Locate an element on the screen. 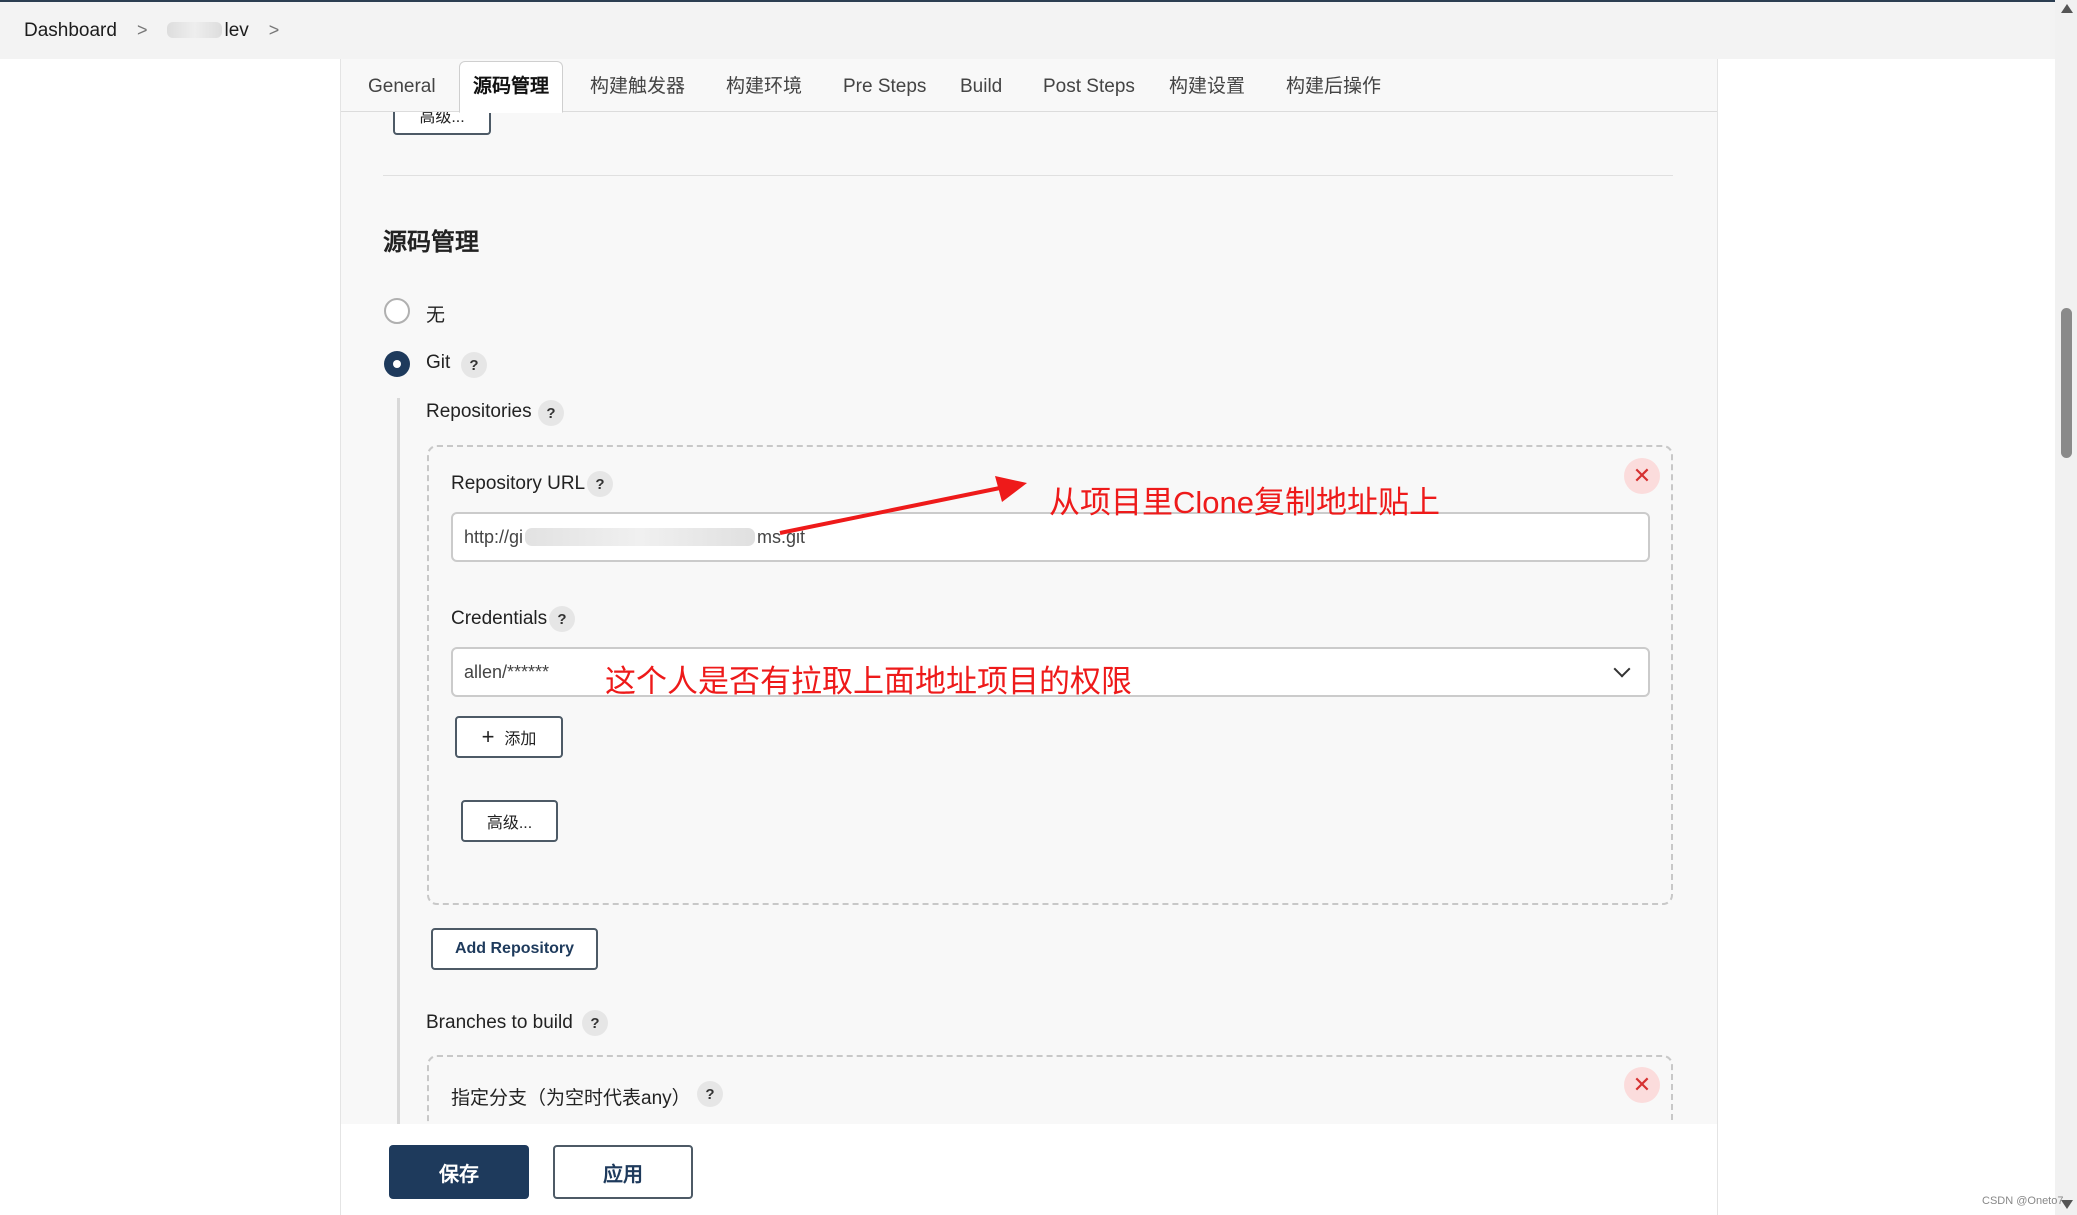 This screenshot has height=1215, width=2077. credentials-label: Credentials is located at coordinates (499, 618).